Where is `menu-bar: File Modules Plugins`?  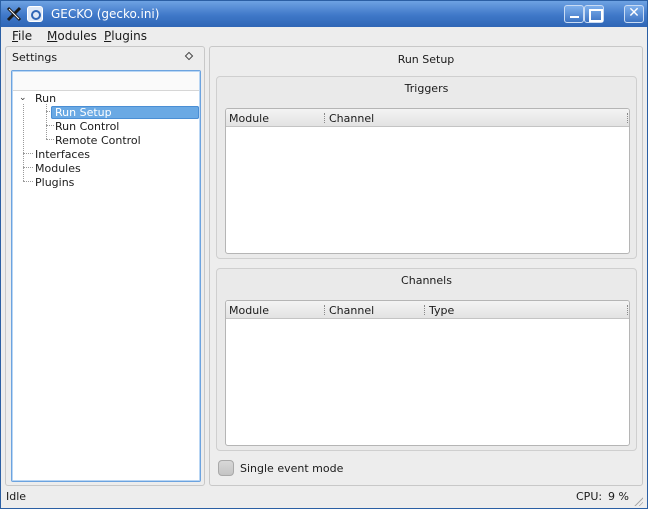
menu-bar: File Modules Plugins is located at coordinates (324, 36).